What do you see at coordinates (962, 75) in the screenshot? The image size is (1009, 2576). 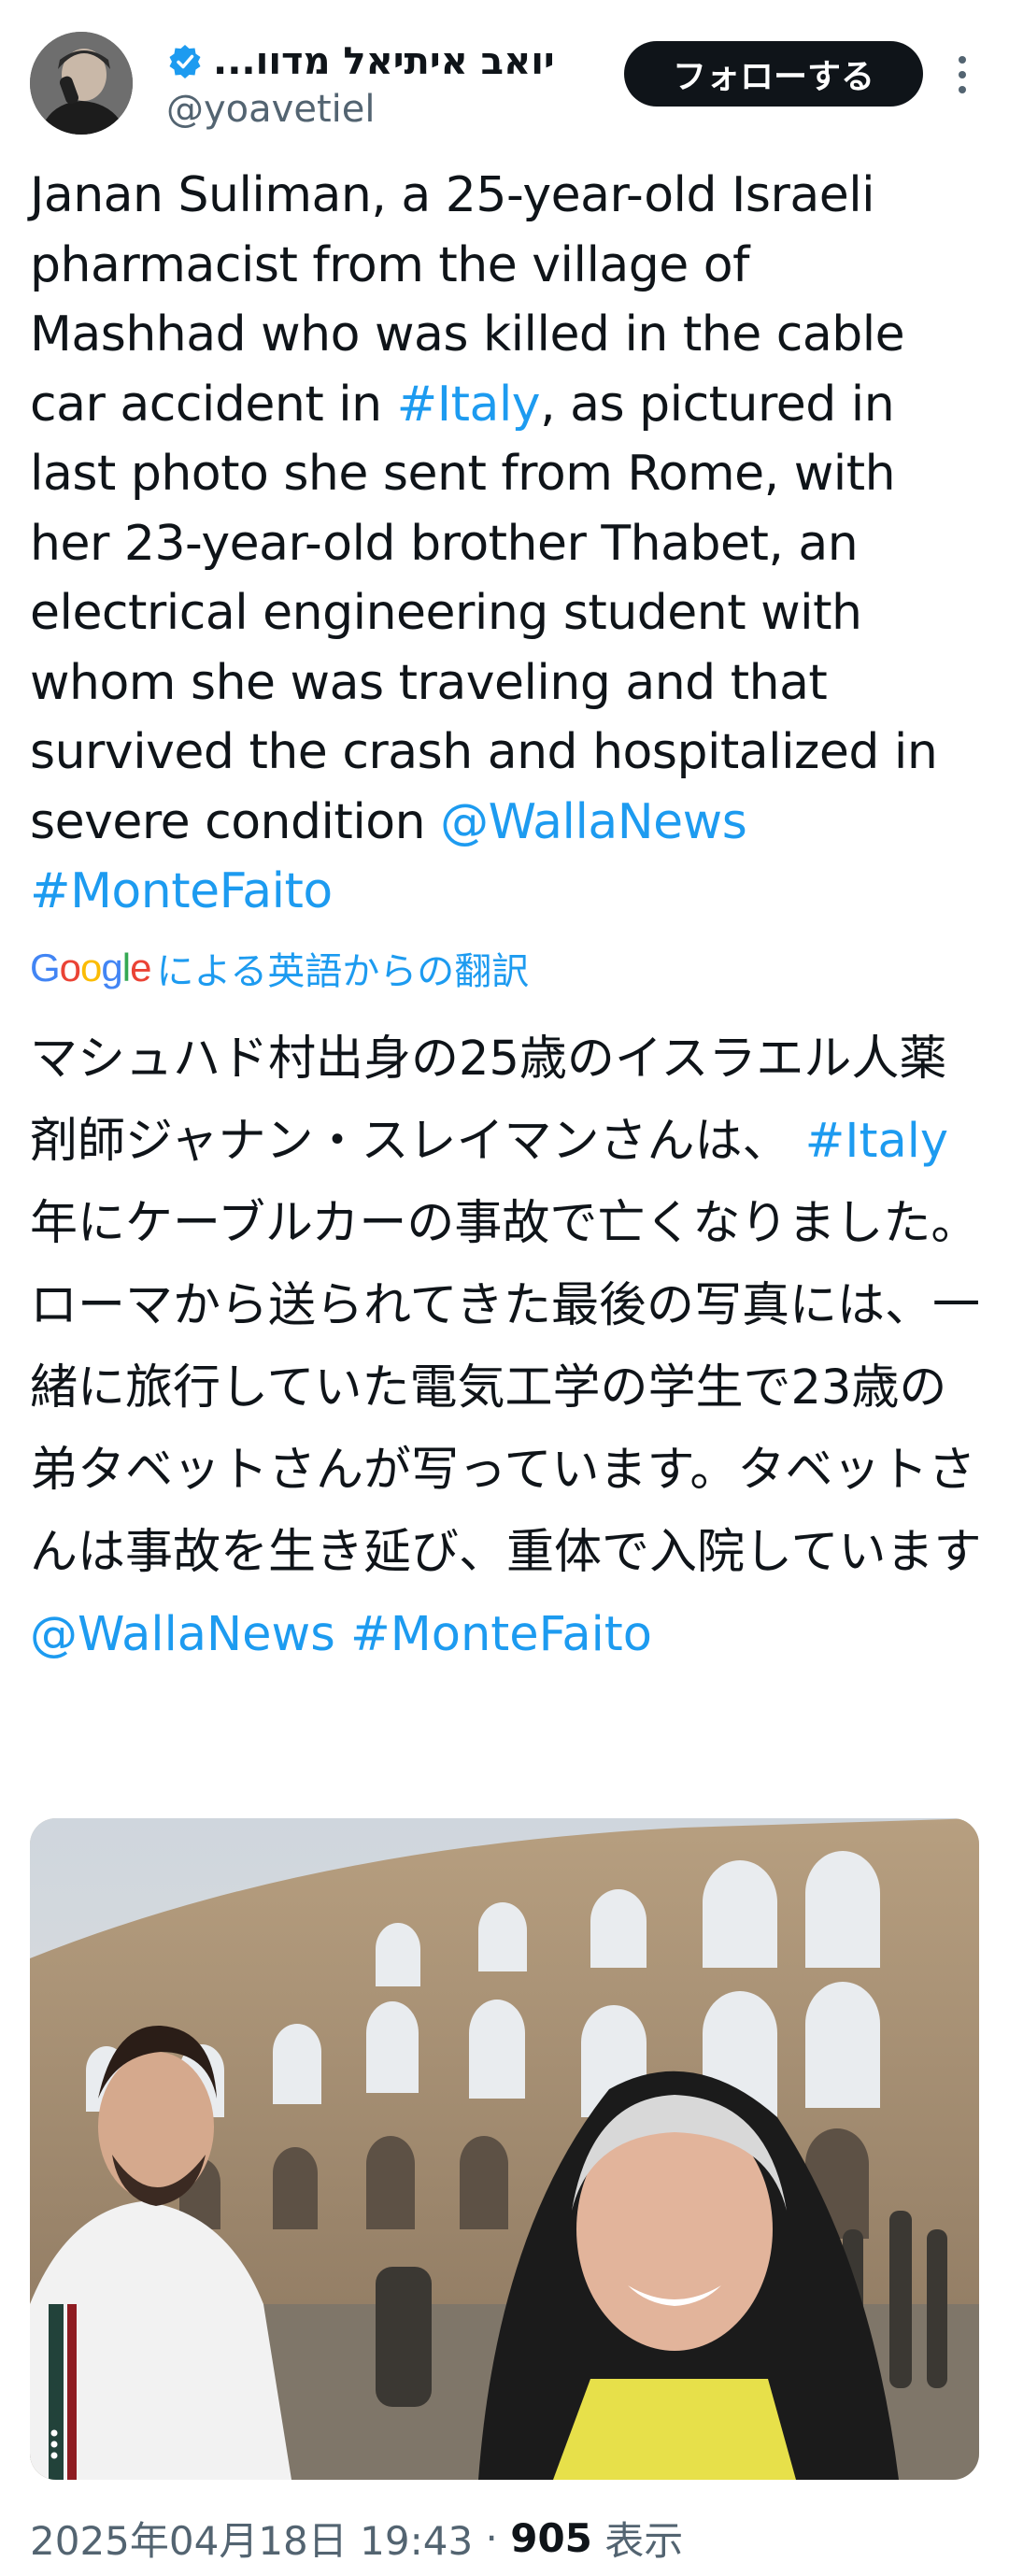 I see `more-options-icon` at bounding box center [962, 75].